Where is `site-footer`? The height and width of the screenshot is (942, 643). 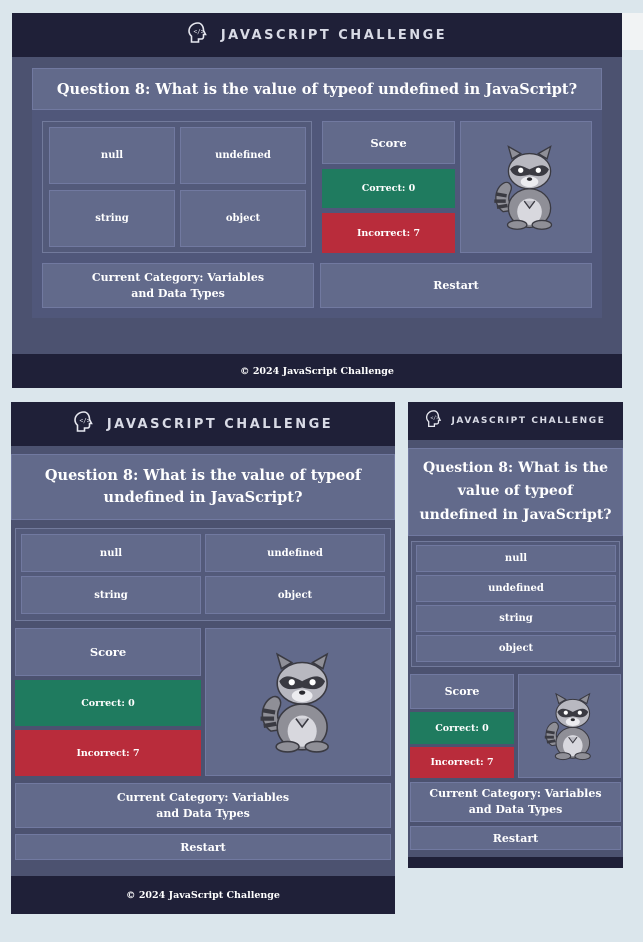 site-footer is located at coordinates (515, 862).